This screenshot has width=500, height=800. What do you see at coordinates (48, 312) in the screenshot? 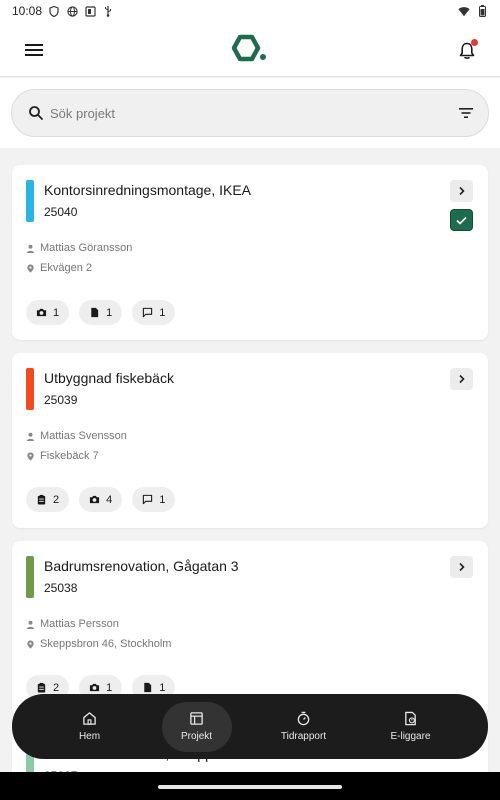
I see `photos-chip: 1` at bounding box center [48, 312].